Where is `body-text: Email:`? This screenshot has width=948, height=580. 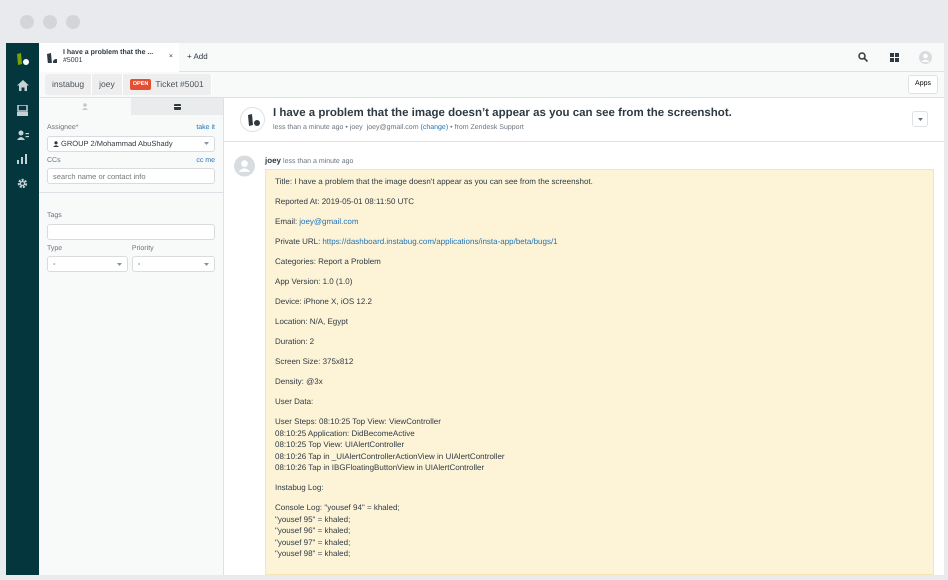
body-text: Email: is located at coordinates (286, 221).